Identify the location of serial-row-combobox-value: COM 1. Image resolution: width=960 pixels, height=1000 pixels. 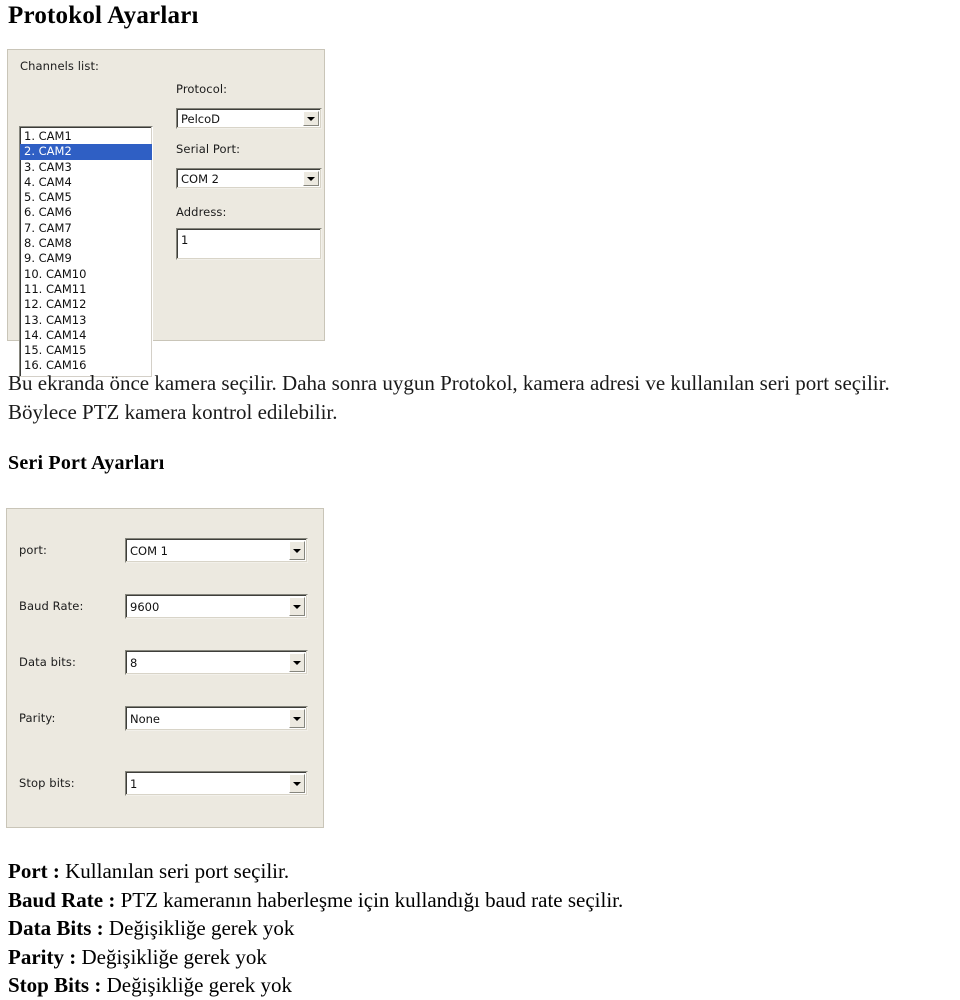
(149, 551).